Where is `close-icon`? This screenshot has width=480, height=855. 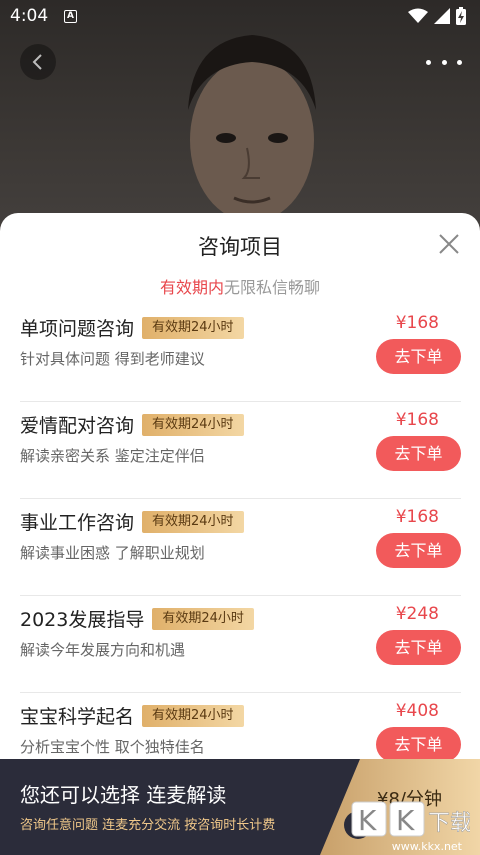
close-icon is located at coordinates (449, 244).